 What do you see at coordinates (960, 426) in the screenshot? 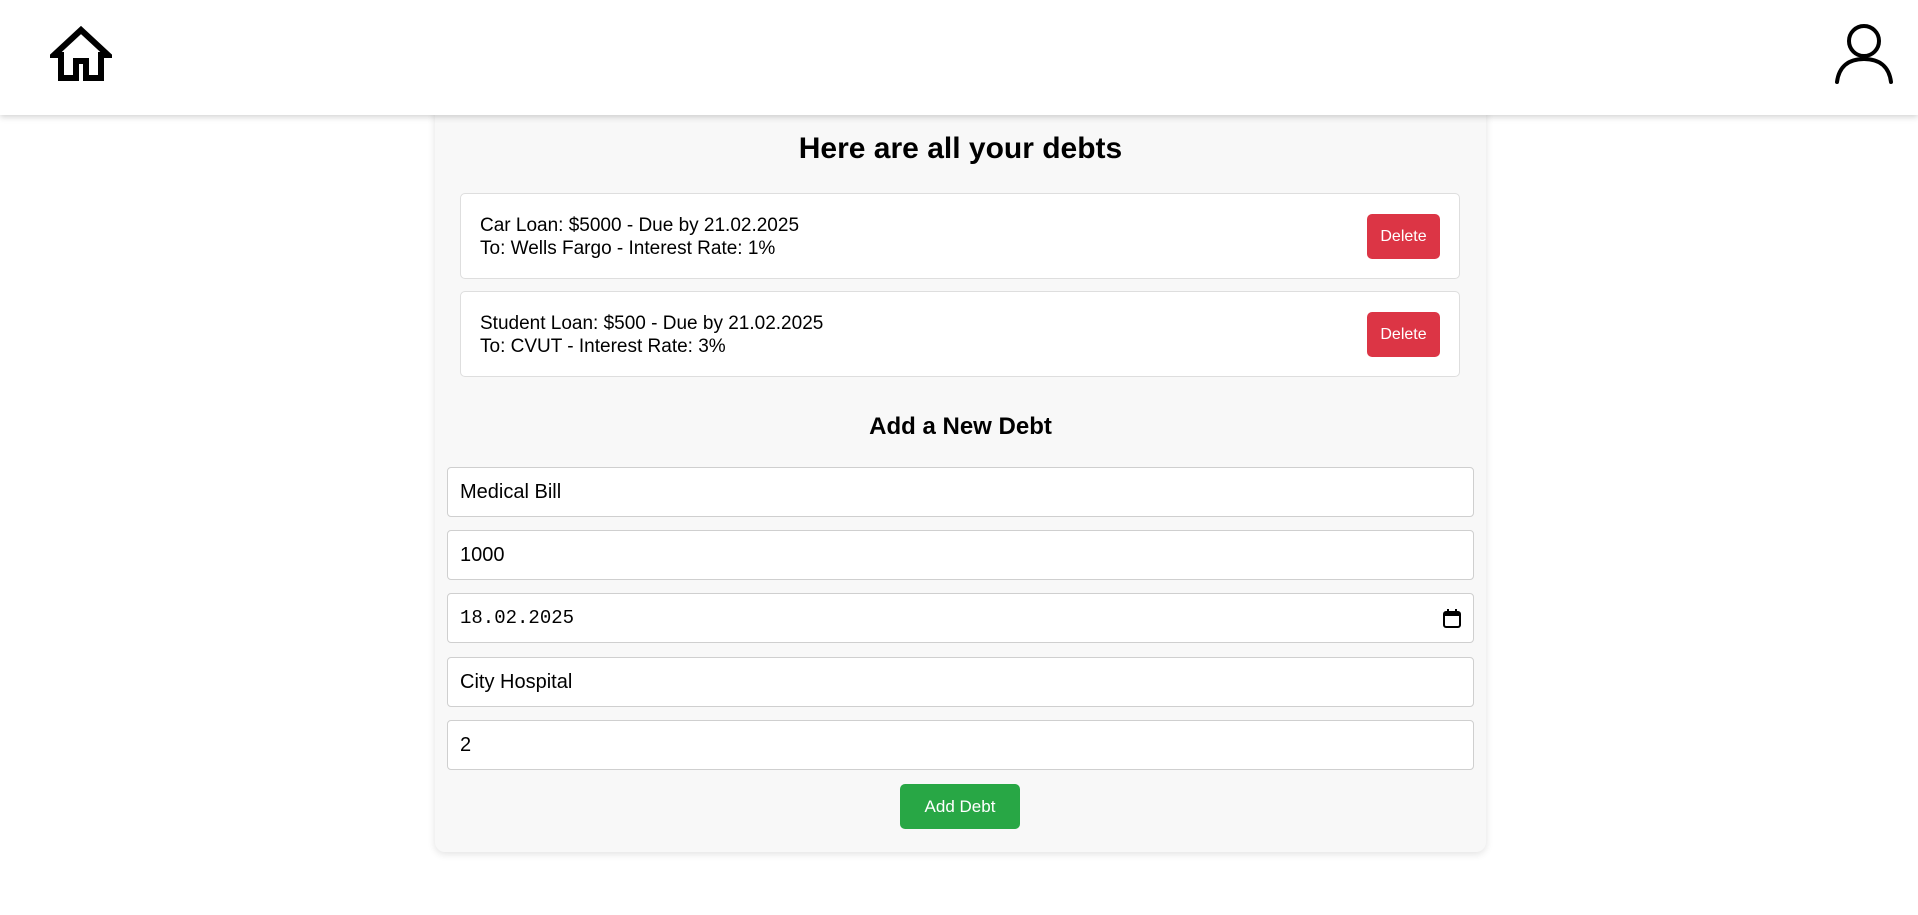
I see `add-debt-title: Add a New Debt` at bounding box center [960, 426].